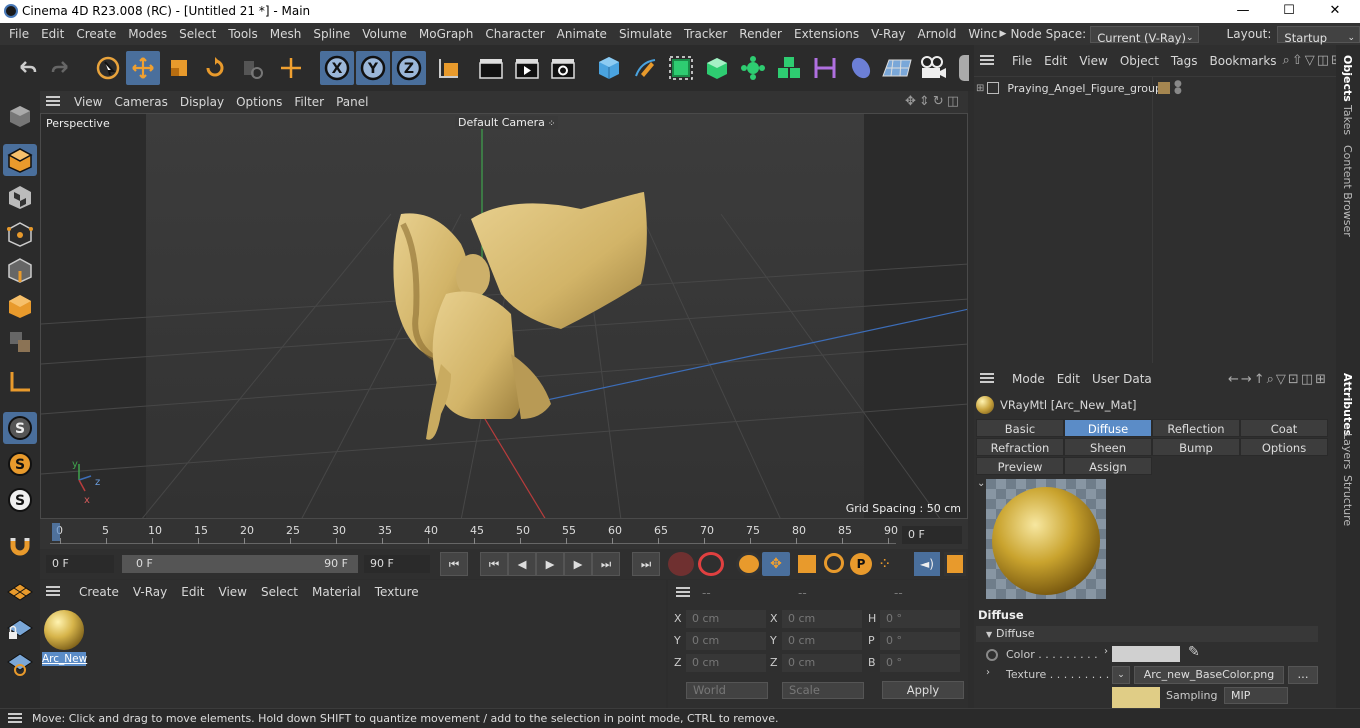 This screenshot has width=1360, height=728. Describe the element at coordinates (143, 68) in the screenshot. I see `move-tool-button` at that location.